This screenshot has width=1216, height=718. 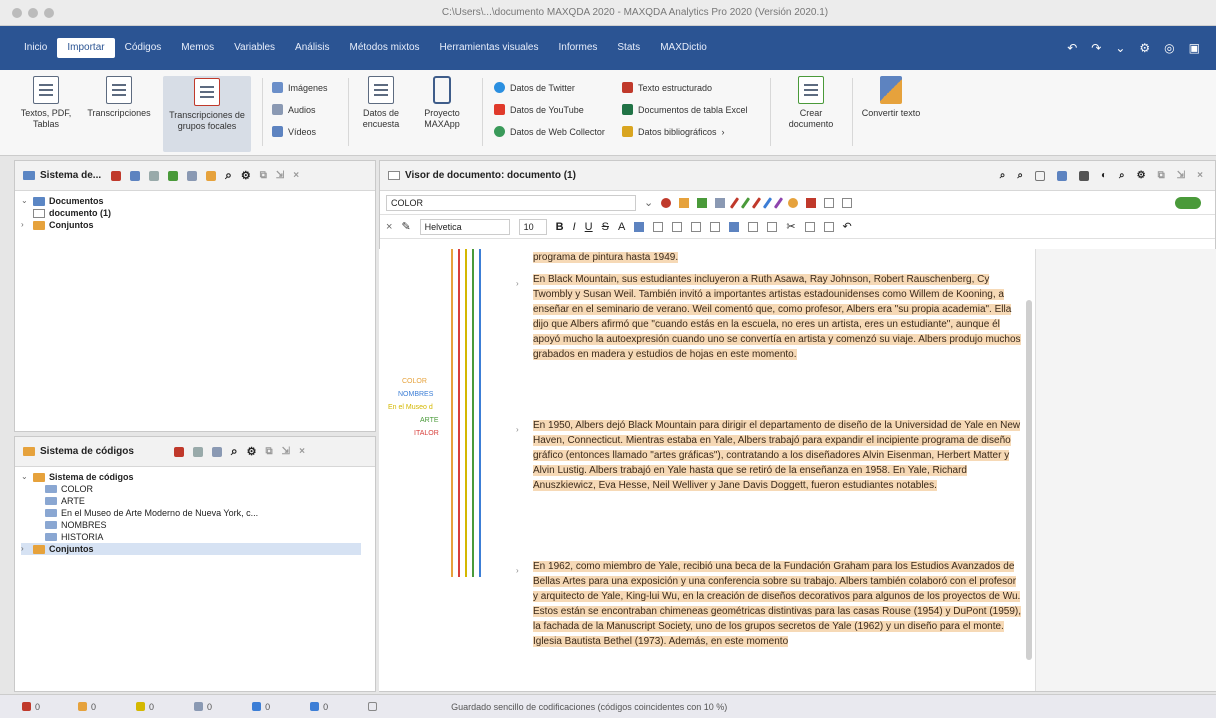 I want to click on document-scrollbar, so click(x=1029, y=480).